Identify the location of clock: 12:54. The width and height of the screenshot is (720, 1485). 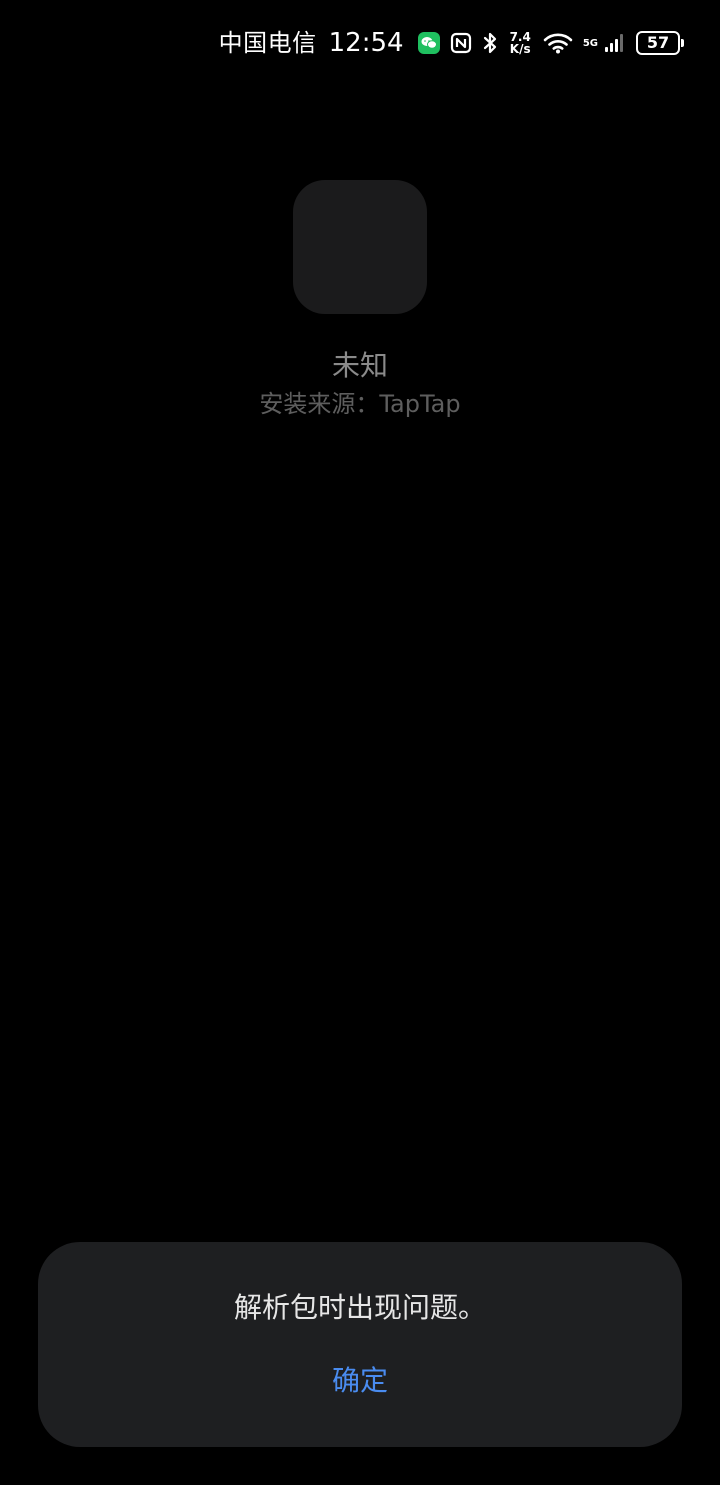
(366, 43).